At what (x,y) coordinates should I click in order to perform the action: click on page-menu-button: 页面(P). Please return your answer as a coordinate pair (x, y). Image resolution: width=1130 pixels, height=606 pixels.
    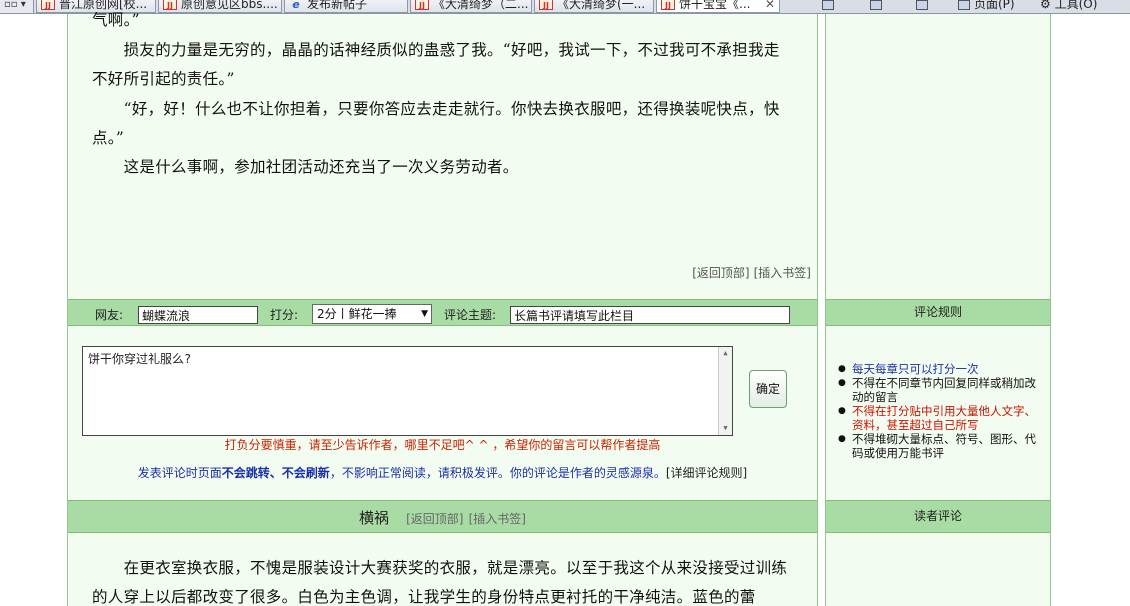
    Looking at the image, I should click on (986, 6).